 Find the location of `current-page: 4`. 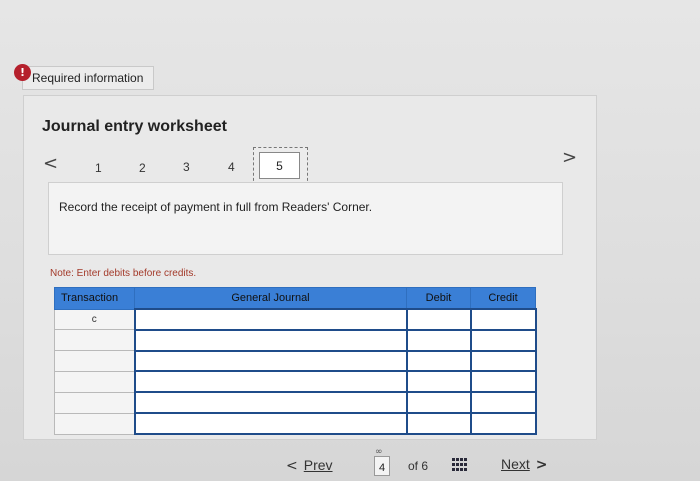

current-page: 4 is located at coordinates (382, 466).